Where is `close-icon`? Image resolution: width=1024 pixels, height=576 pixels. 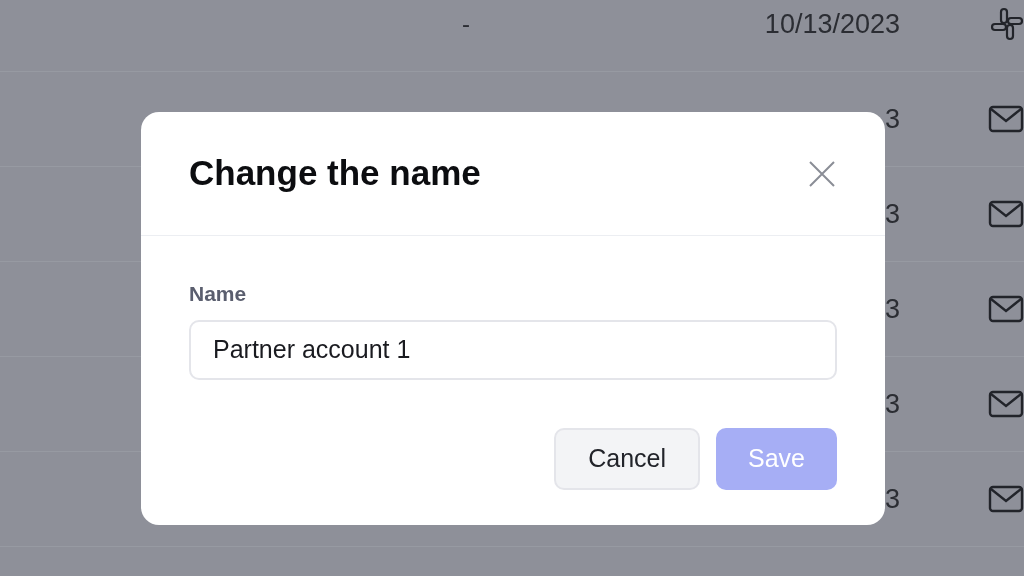
close-icon is located at coordinates (822, 173).